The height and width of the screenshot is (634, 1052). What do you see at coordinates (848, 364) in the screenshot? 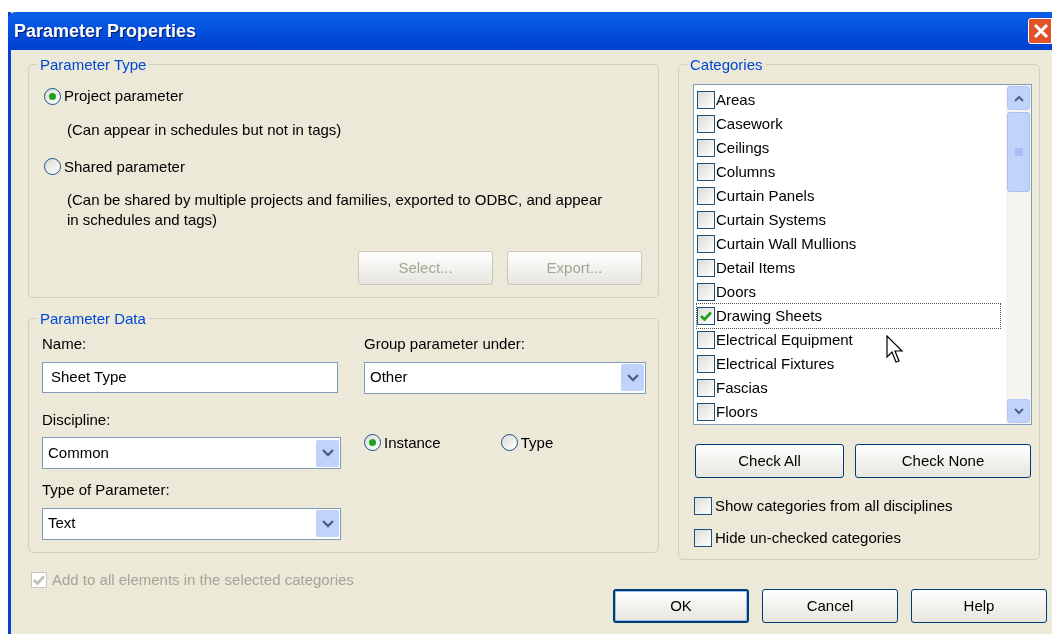
I see `list-item: Electrical Fixtures` at bounding box center [848, 364].